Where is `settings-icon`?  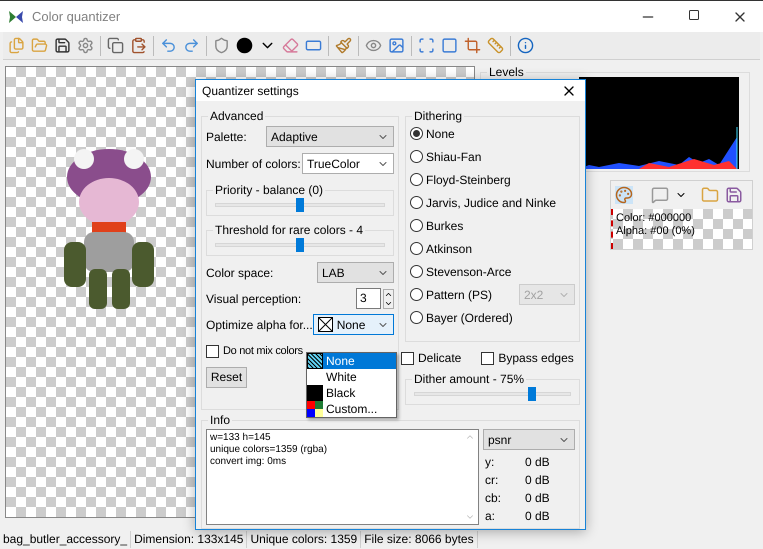
settings-icon is located at coordinates (85, 45).